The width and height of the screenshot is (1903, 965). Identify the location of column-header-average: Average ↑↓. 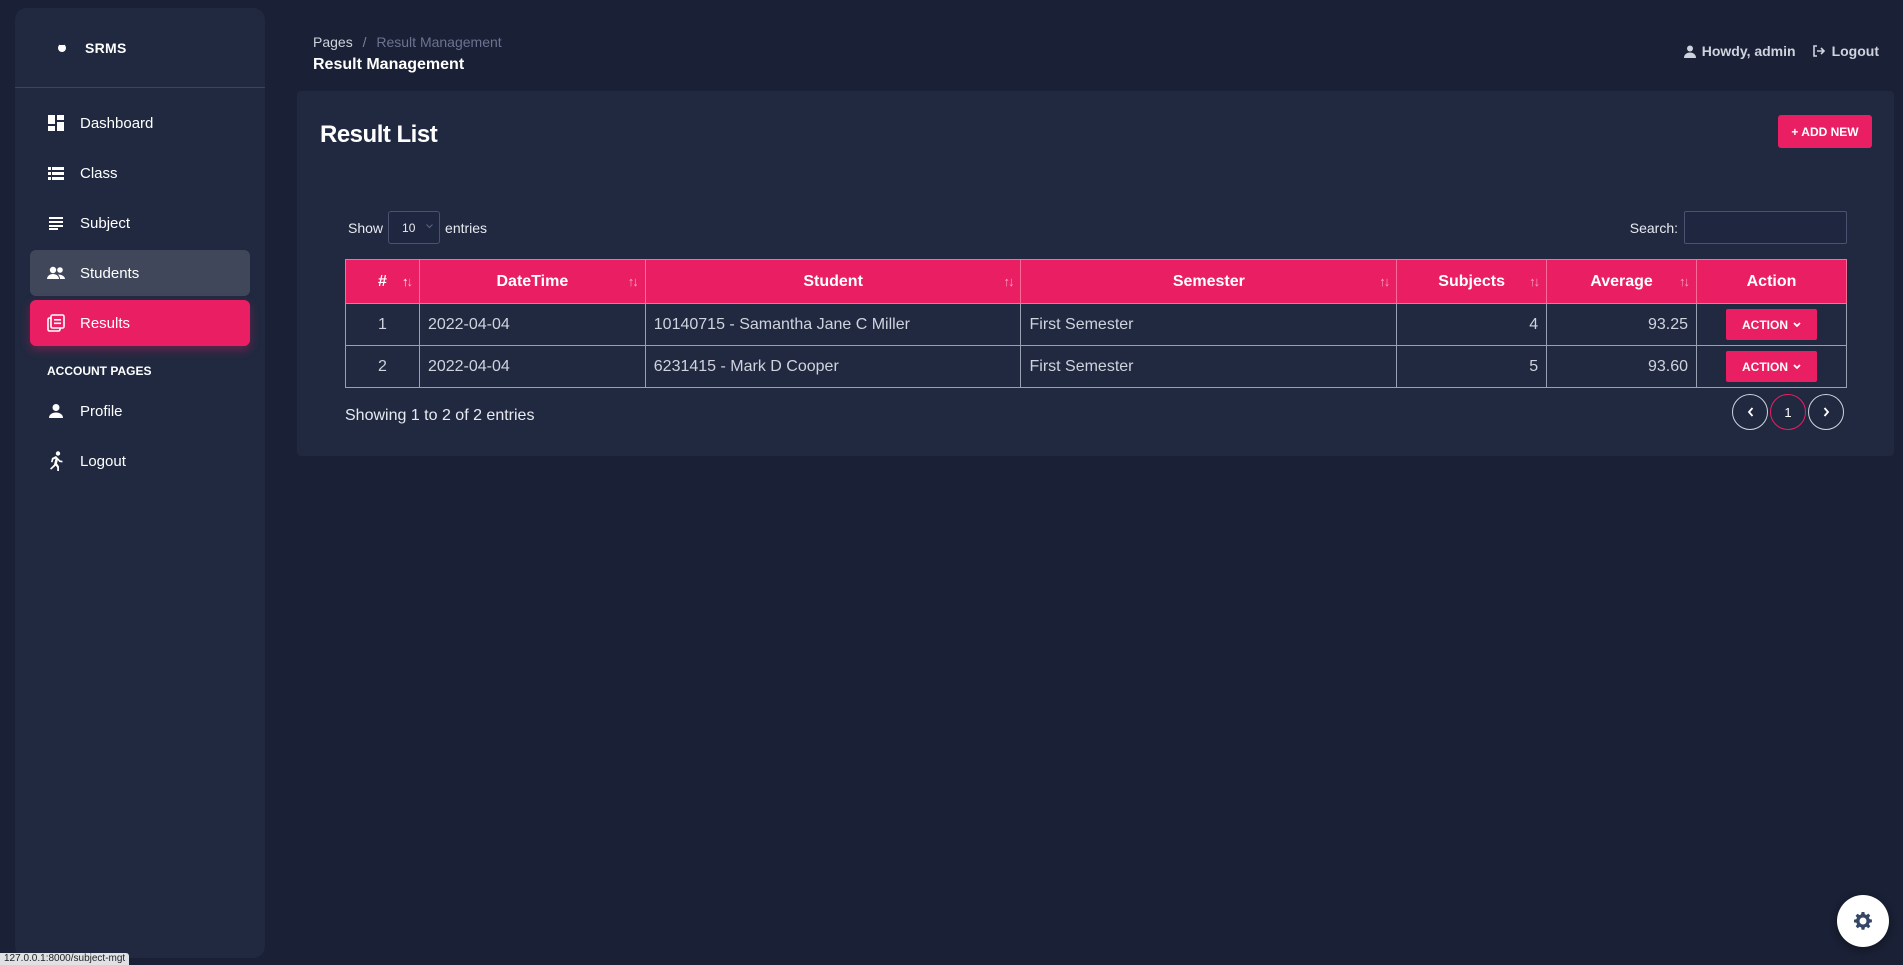
(1621, 281).